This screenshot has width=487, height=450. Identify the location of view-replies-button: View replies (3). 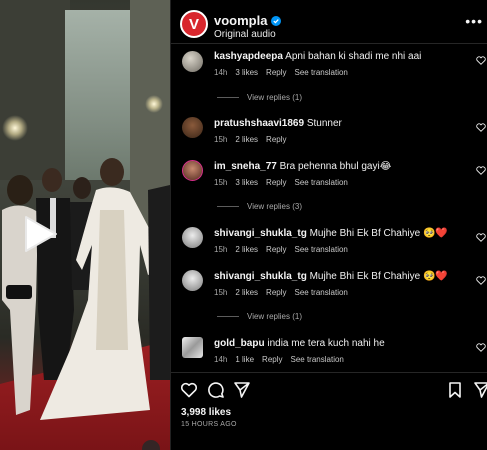
(259, 206).